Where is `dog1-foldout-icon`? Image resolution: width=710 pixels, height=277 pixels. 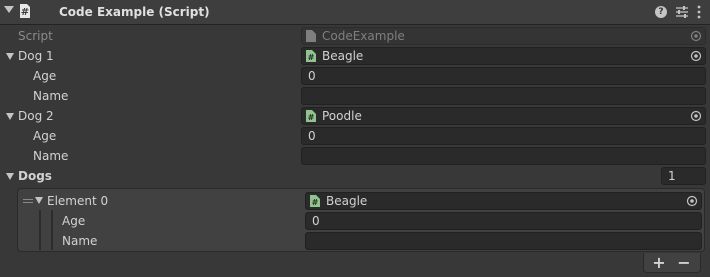
dog1-foldout-icon is located at coordinates (10, 56).